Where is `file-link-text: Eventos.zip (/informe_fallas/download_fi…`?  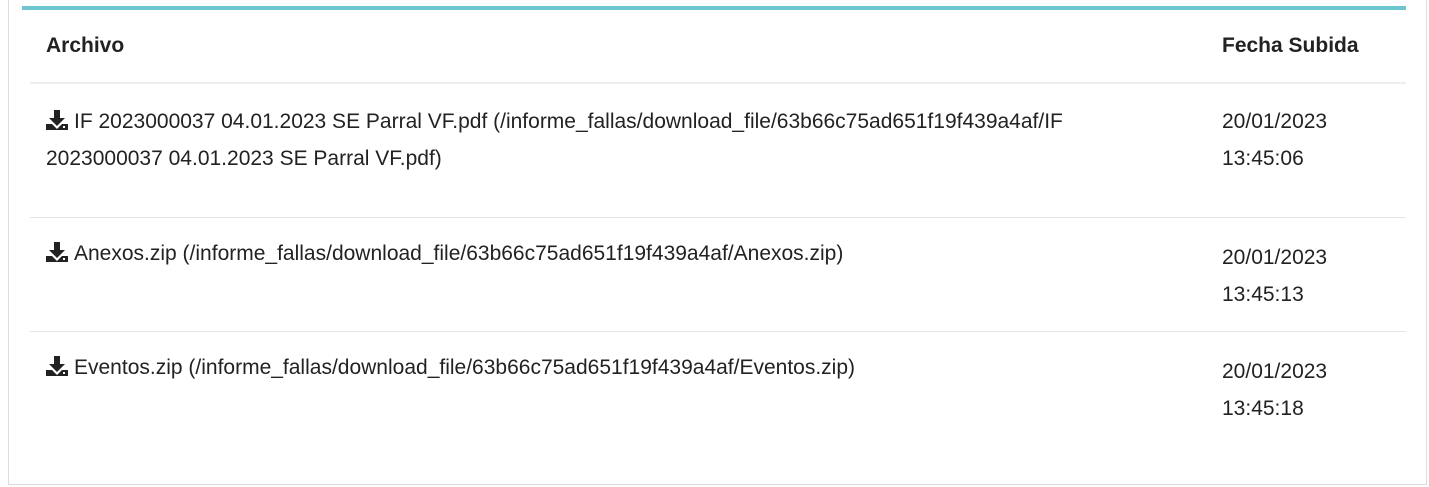 file-link-text: Eventos.zip (/informe_fallas/download_fi… is located at coordinates (465, 367).